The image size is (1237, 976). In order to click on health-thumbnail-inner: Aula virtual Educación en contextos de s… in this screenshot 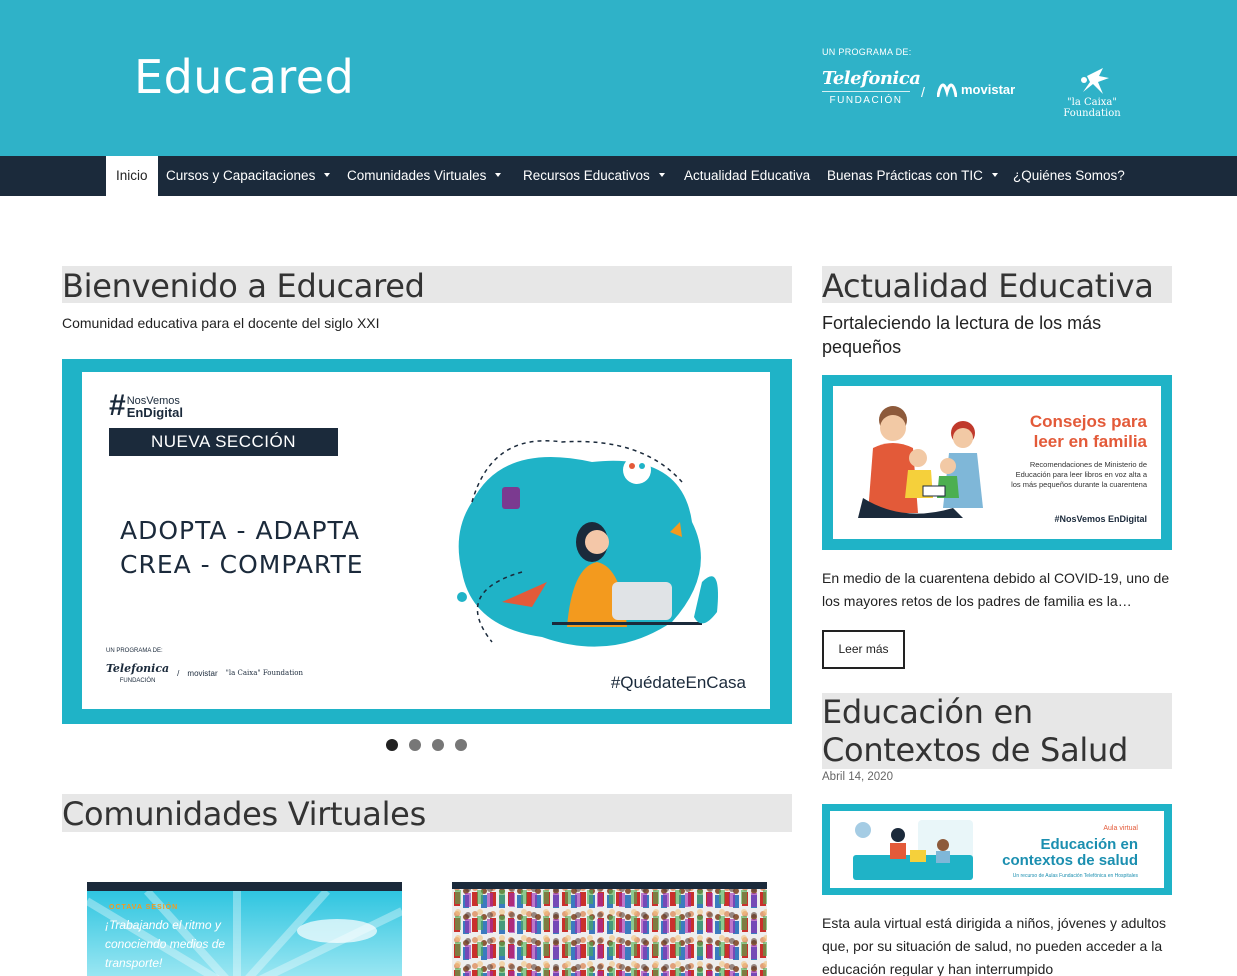, I will do `click(997, 849)`.